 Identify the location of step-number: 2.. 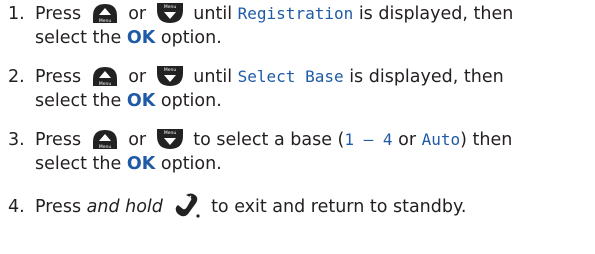
(16, 77).